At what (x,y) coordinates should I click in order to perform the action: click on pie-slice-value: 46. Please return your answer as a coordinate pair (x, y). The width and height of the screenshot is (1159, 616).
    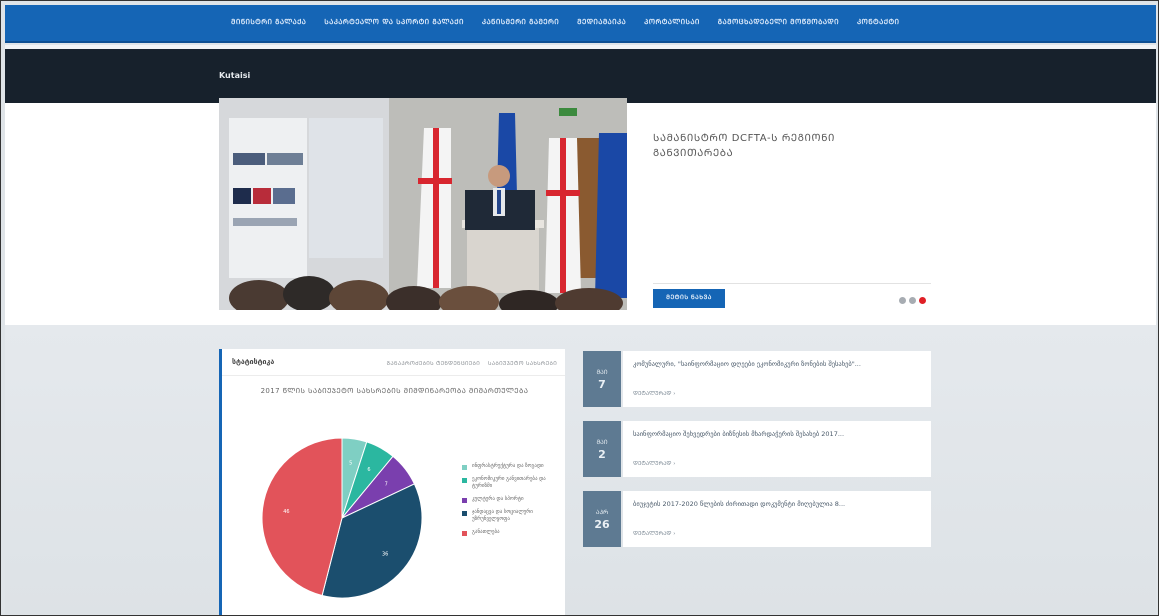
    Looking at the image, I should click on (286, 512).